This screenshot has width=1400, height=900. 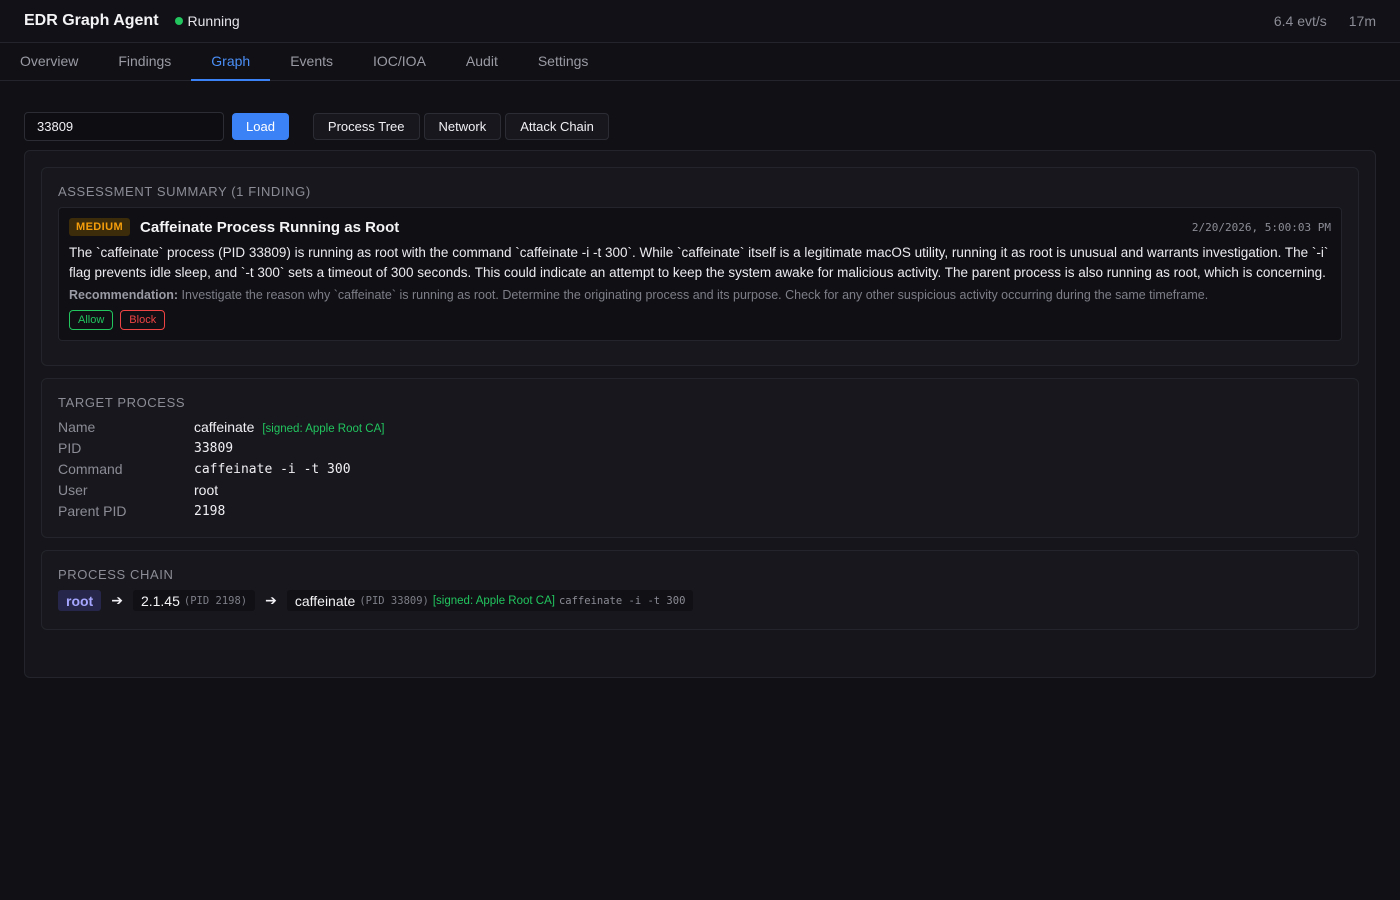 I want to click on network-button: Network, so click(x=462, y=126).